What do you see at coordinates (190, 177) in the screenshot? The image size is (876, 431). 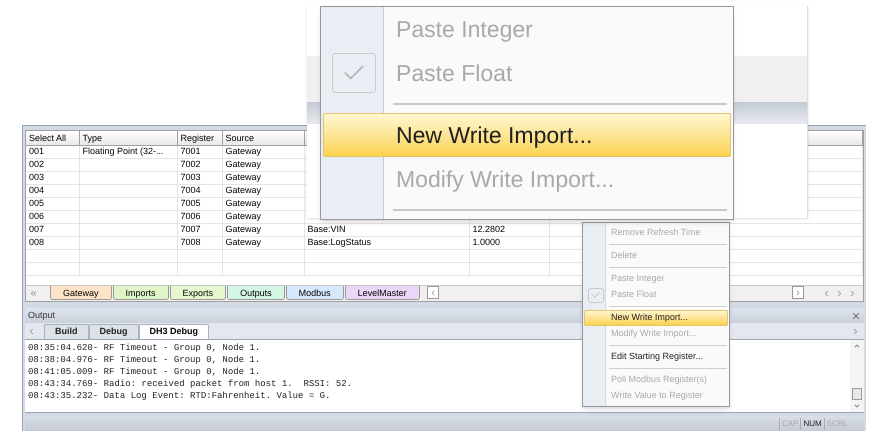 I see `table-cell: 7003` at bounding box center [190, 177].